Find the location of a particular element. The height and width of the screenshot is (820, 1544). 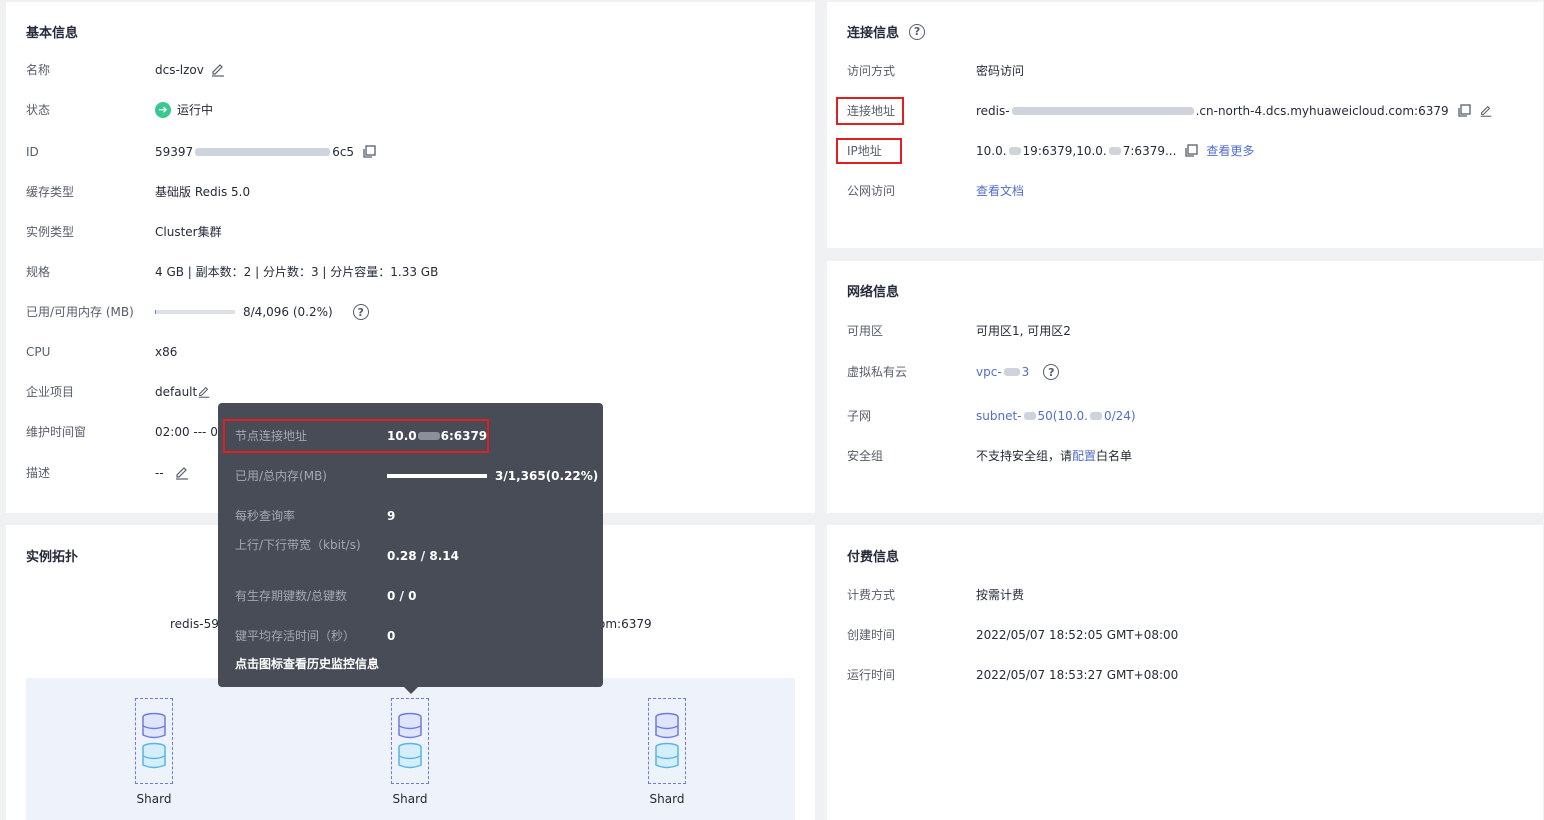

spec-value: 4 GB | 副本数：2 | 分片数：3 | 分片容量：1.33 GB is located at coordinates (297, 272).